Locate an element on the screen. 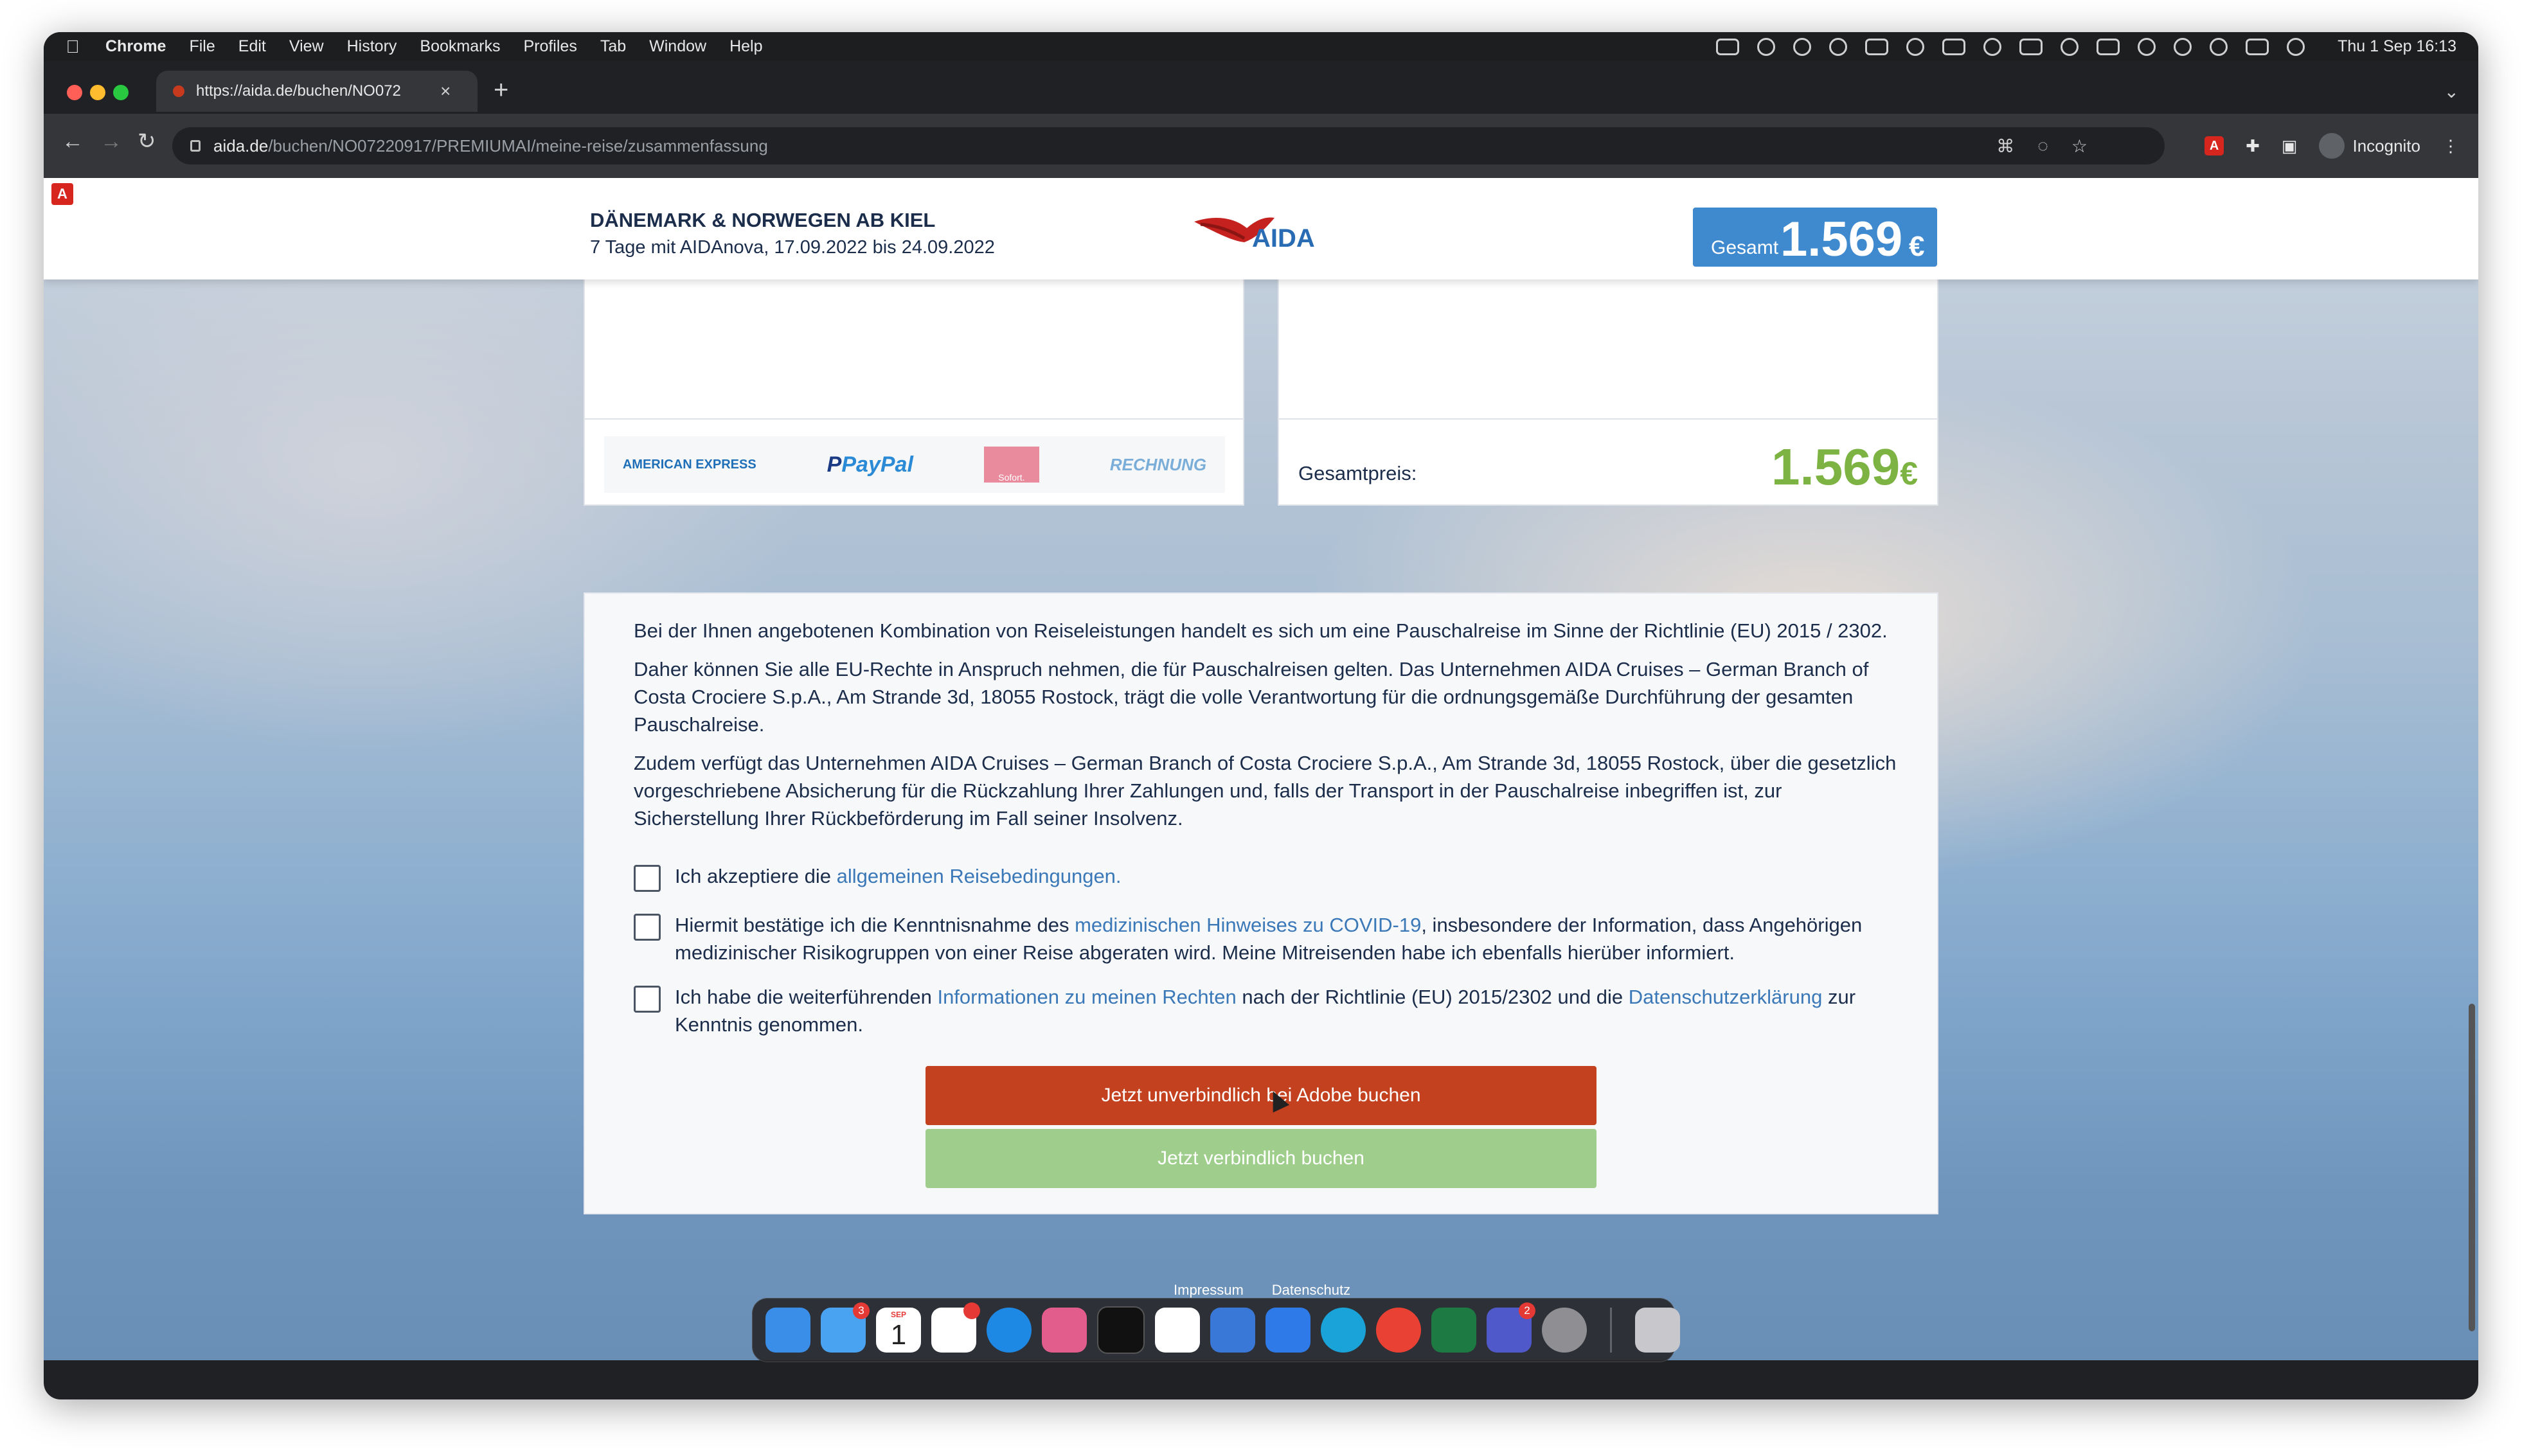 This screenshot has width=2522, height=1456. terminal-icon is located at coordinates (1121, 1330).